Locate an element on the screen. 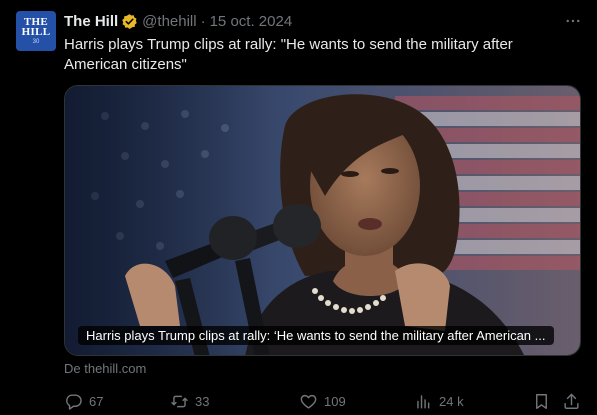 This screenshot has height=415, width=597. avatar-logo-line-1: THE is located at coordinates (36, 21).